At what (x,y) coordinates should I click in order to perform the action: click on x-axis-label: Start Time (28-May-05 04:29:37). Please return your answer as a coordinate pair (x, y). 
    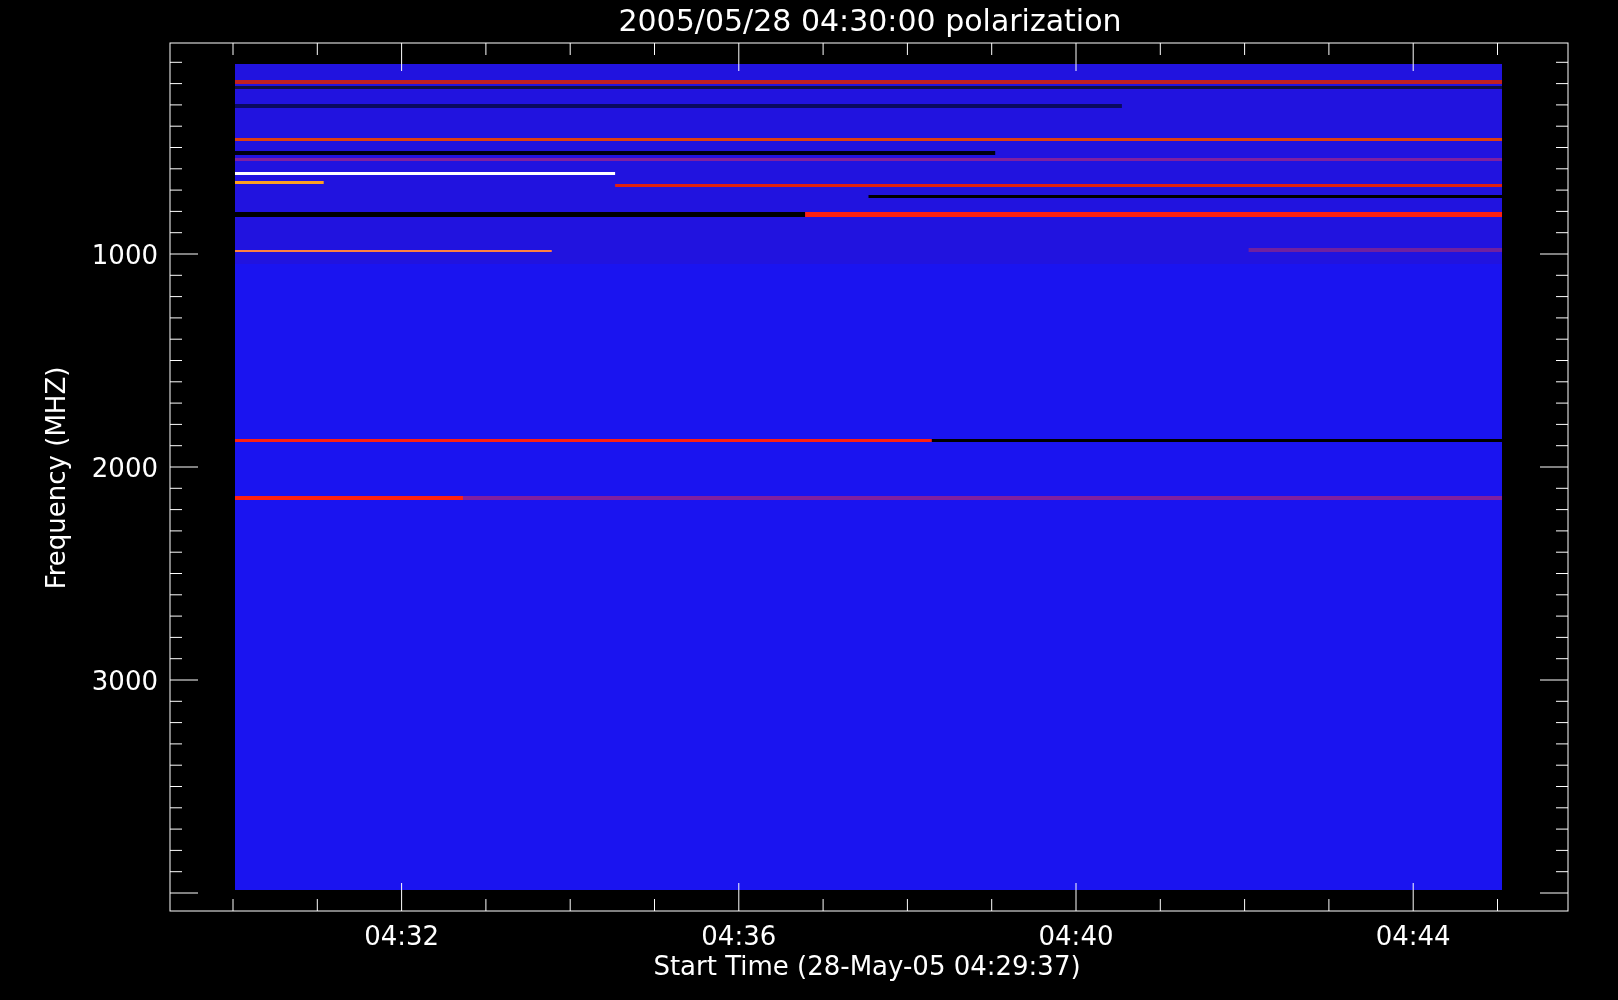
    Looking at the image, I should click on (867, 966).